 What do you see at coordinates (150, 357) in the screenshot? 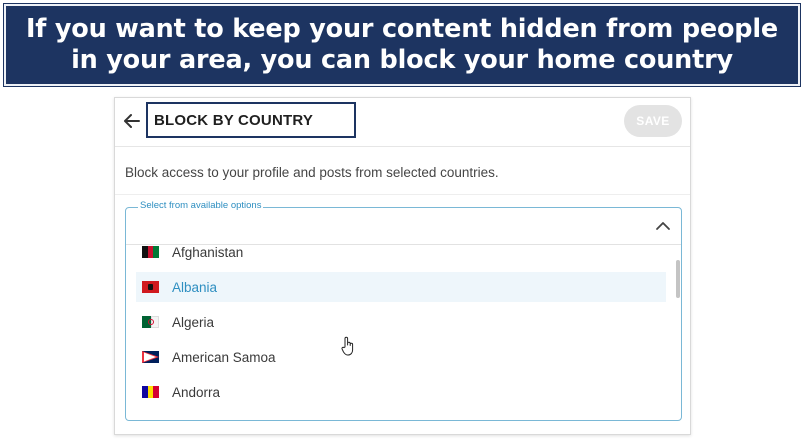
I see `american-samoa-flag-icon` at bounding box center [150, 357].